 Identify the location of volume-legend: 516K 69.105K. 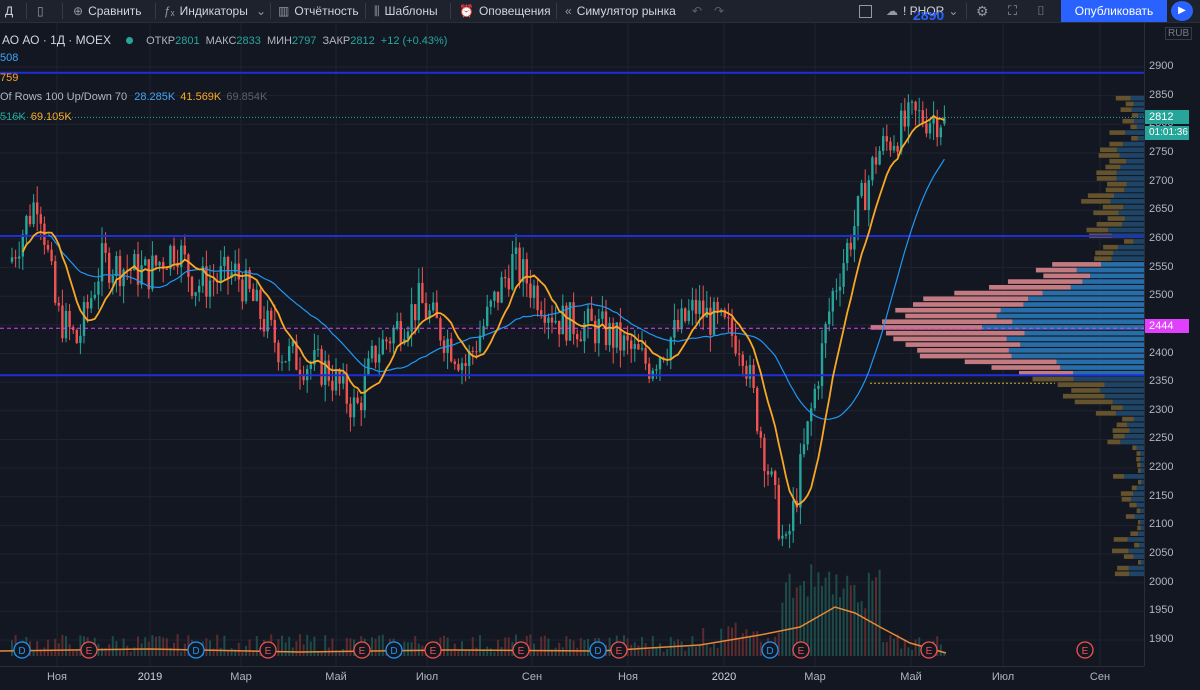
(36, 117).